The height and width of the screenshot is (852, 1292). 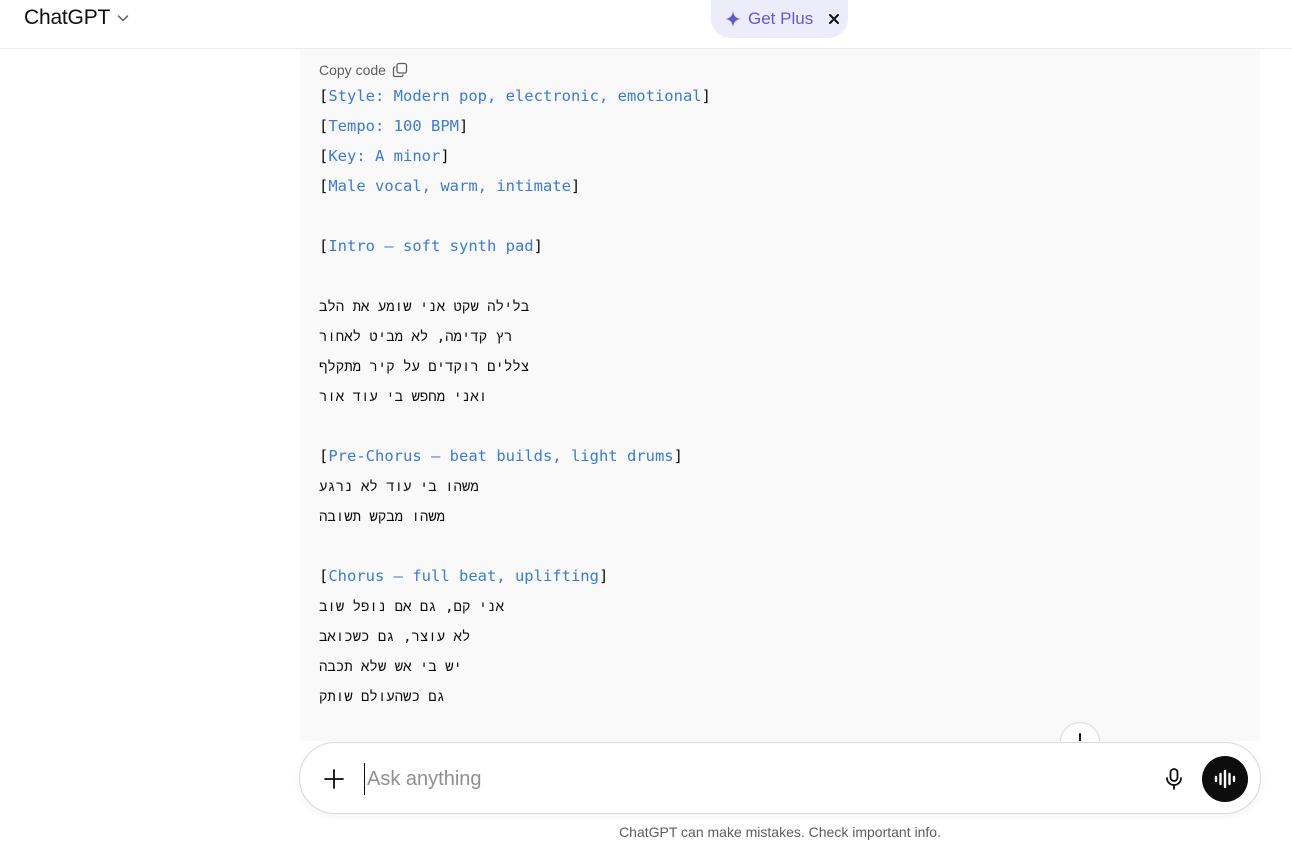 What do you see at coordinates (769, 486) in the screenshot?
I see `code-line: משהו בי עוד לא נרגע` at bounding box center [769, 486].